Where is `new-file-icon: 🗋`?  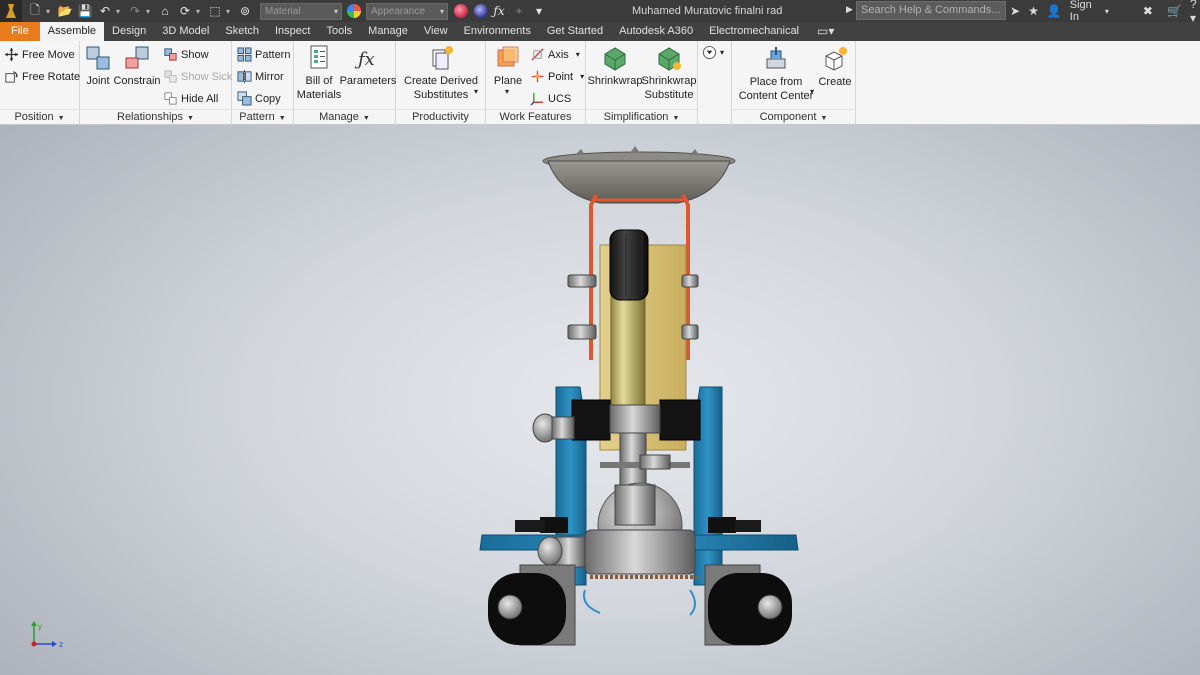 new-file-icon: 🗋 is located at coordinates (35, 11).